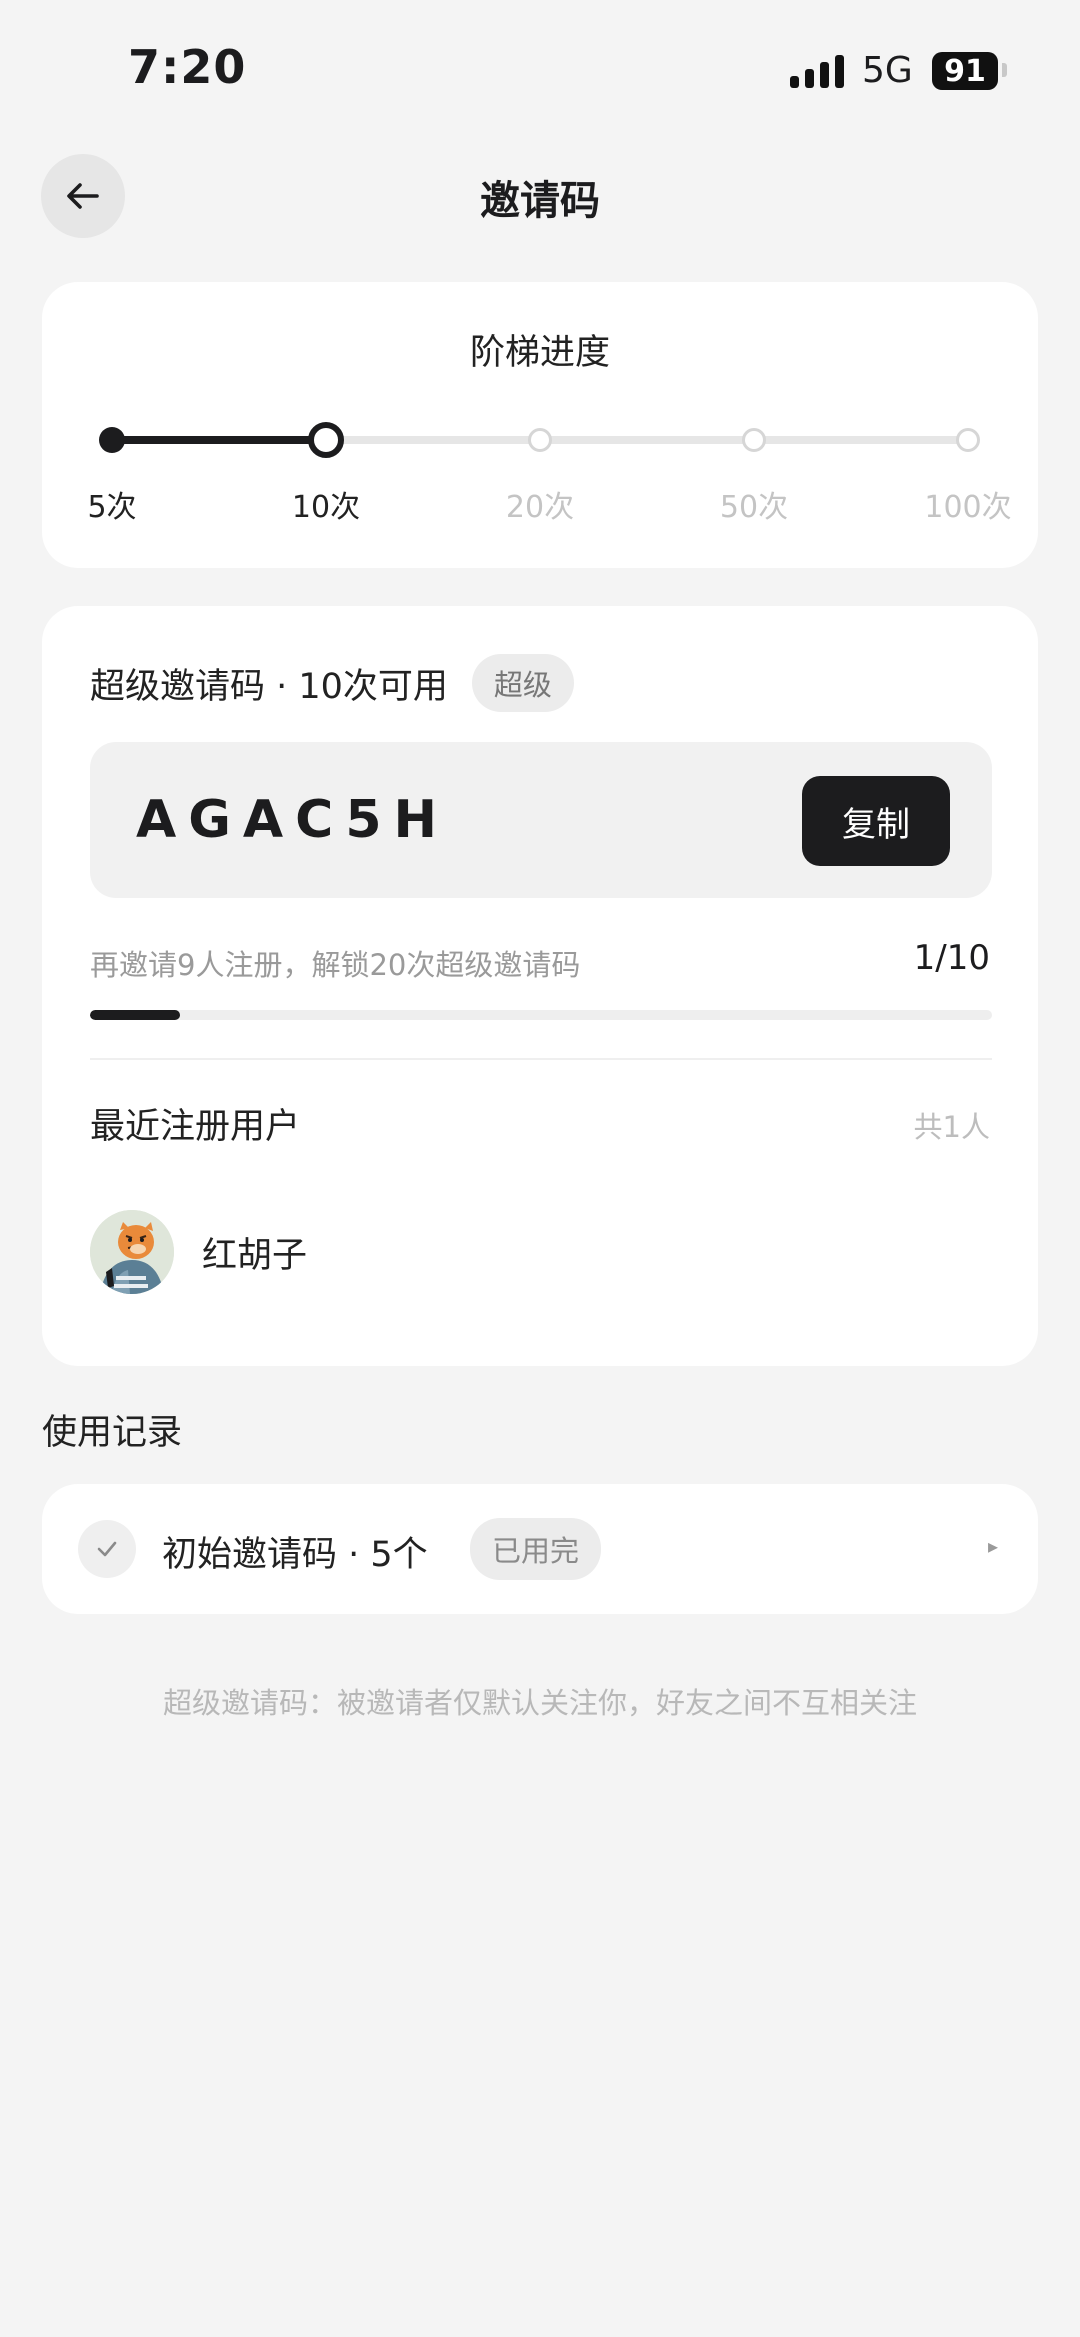  What do you see at coordinates (295, 1555) in the screenshot?
I see `usage-record-label: 初始邀请码 · 5个` at bounding box center [295, 1555].